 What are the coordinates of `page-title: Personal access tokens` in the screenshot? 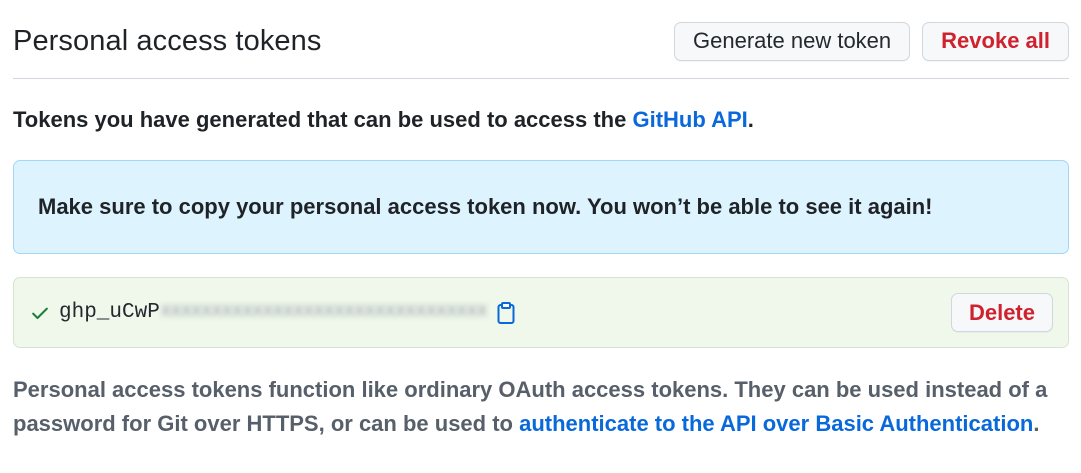 It's located at (167, 40).